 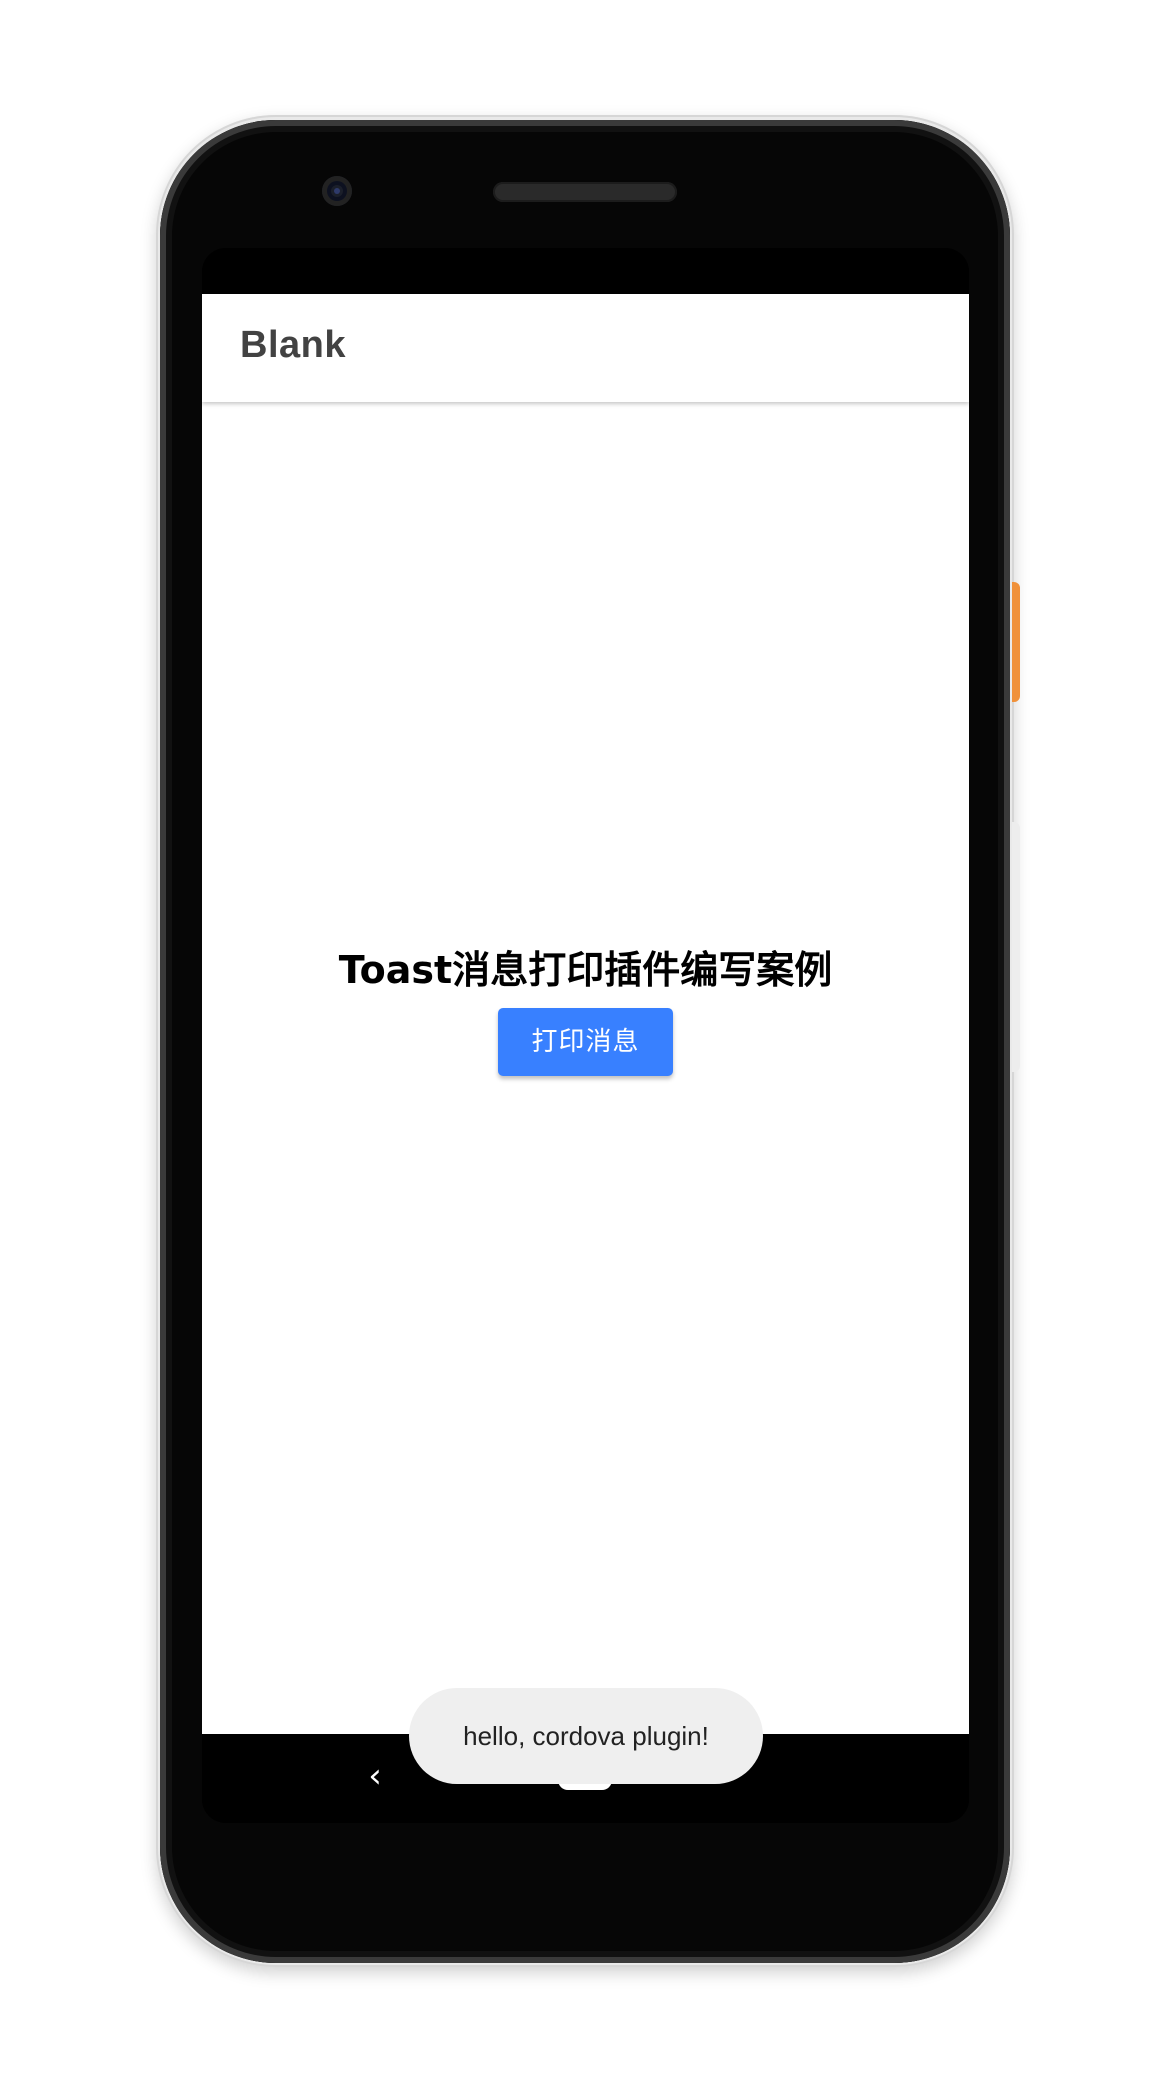 I want to click on status-bar, so click(x=585, y=271).